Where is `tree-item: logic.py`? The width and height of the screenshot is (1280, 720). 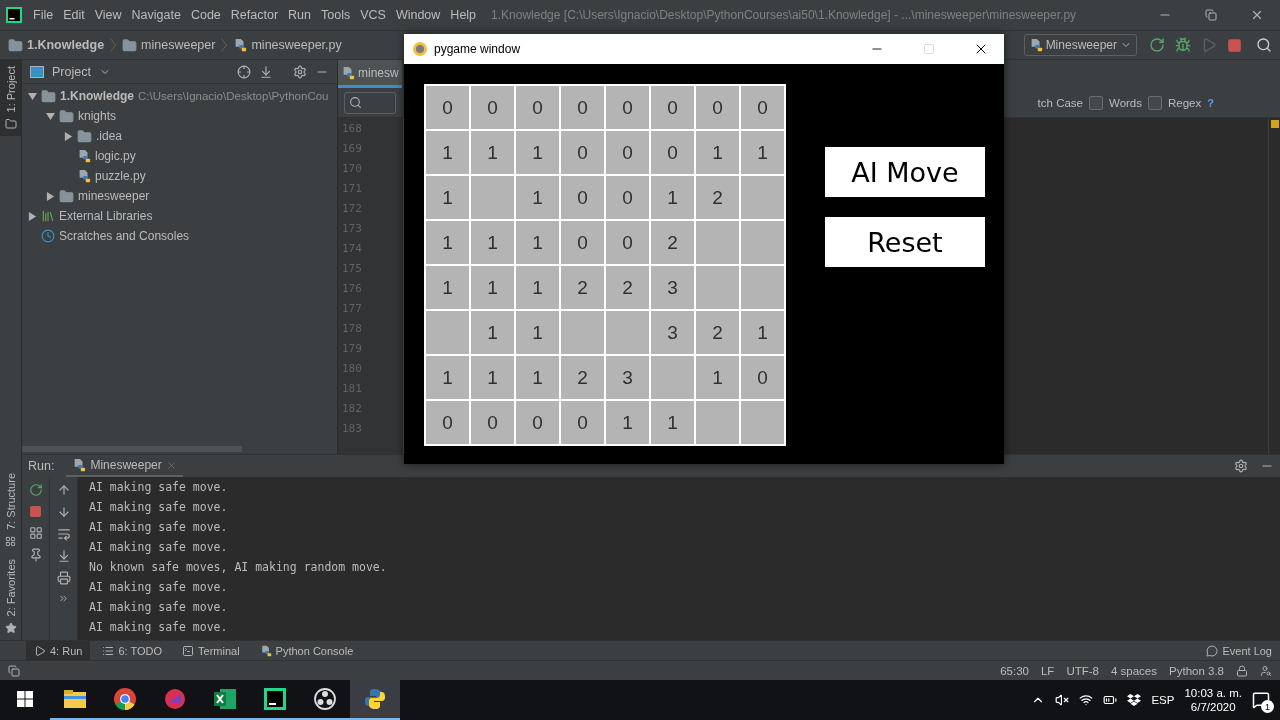
tree-item: logic.py is located at coordinates (115, 156).